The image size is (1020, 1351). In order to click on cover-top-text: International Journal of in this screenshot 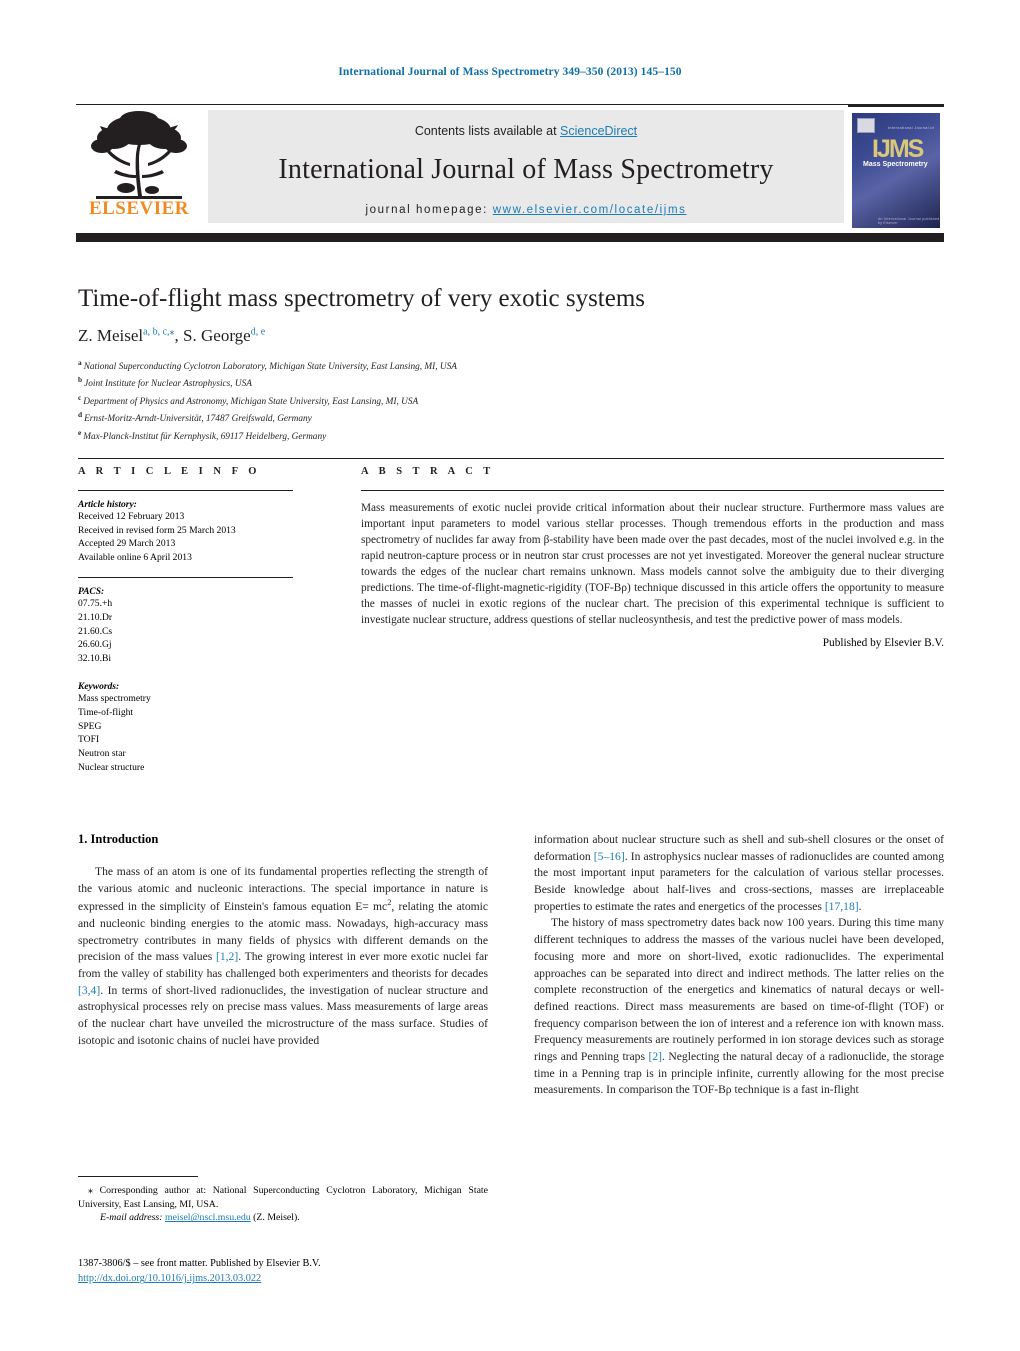, I will do `click(911, 128)`.